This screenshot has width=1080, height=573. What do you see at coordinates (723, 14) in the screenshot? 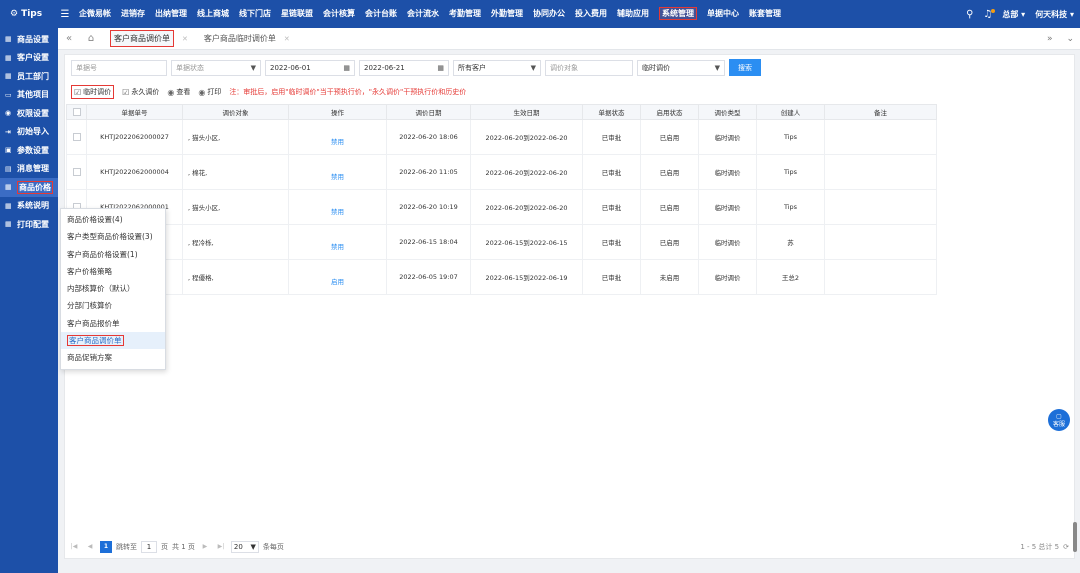
I see `nav-item: 单据中心` at bounding box center [723, 14].